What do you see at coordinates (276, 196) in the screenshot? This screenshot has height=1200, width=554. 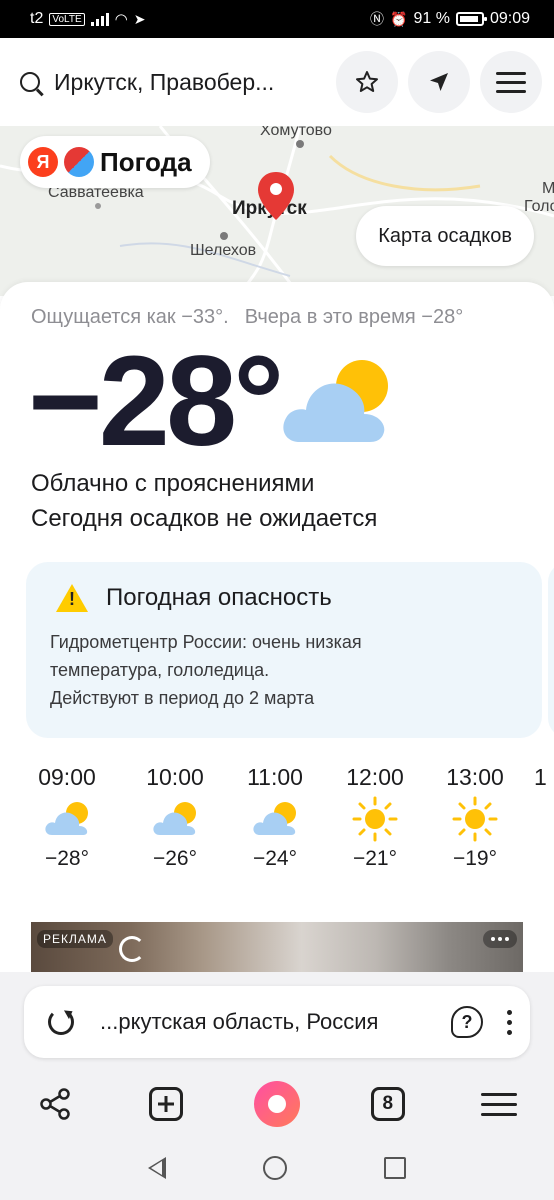 I see `location-pin-icon` at bounding box center [276, 196].